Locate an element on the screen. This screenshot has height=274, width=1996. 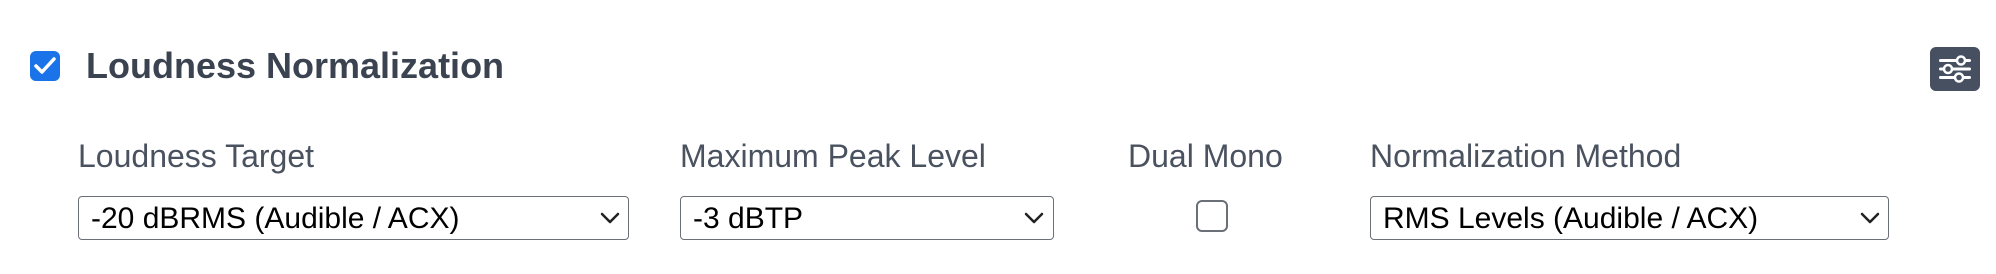
sliders-icon is located at coordinates (1955, 69).